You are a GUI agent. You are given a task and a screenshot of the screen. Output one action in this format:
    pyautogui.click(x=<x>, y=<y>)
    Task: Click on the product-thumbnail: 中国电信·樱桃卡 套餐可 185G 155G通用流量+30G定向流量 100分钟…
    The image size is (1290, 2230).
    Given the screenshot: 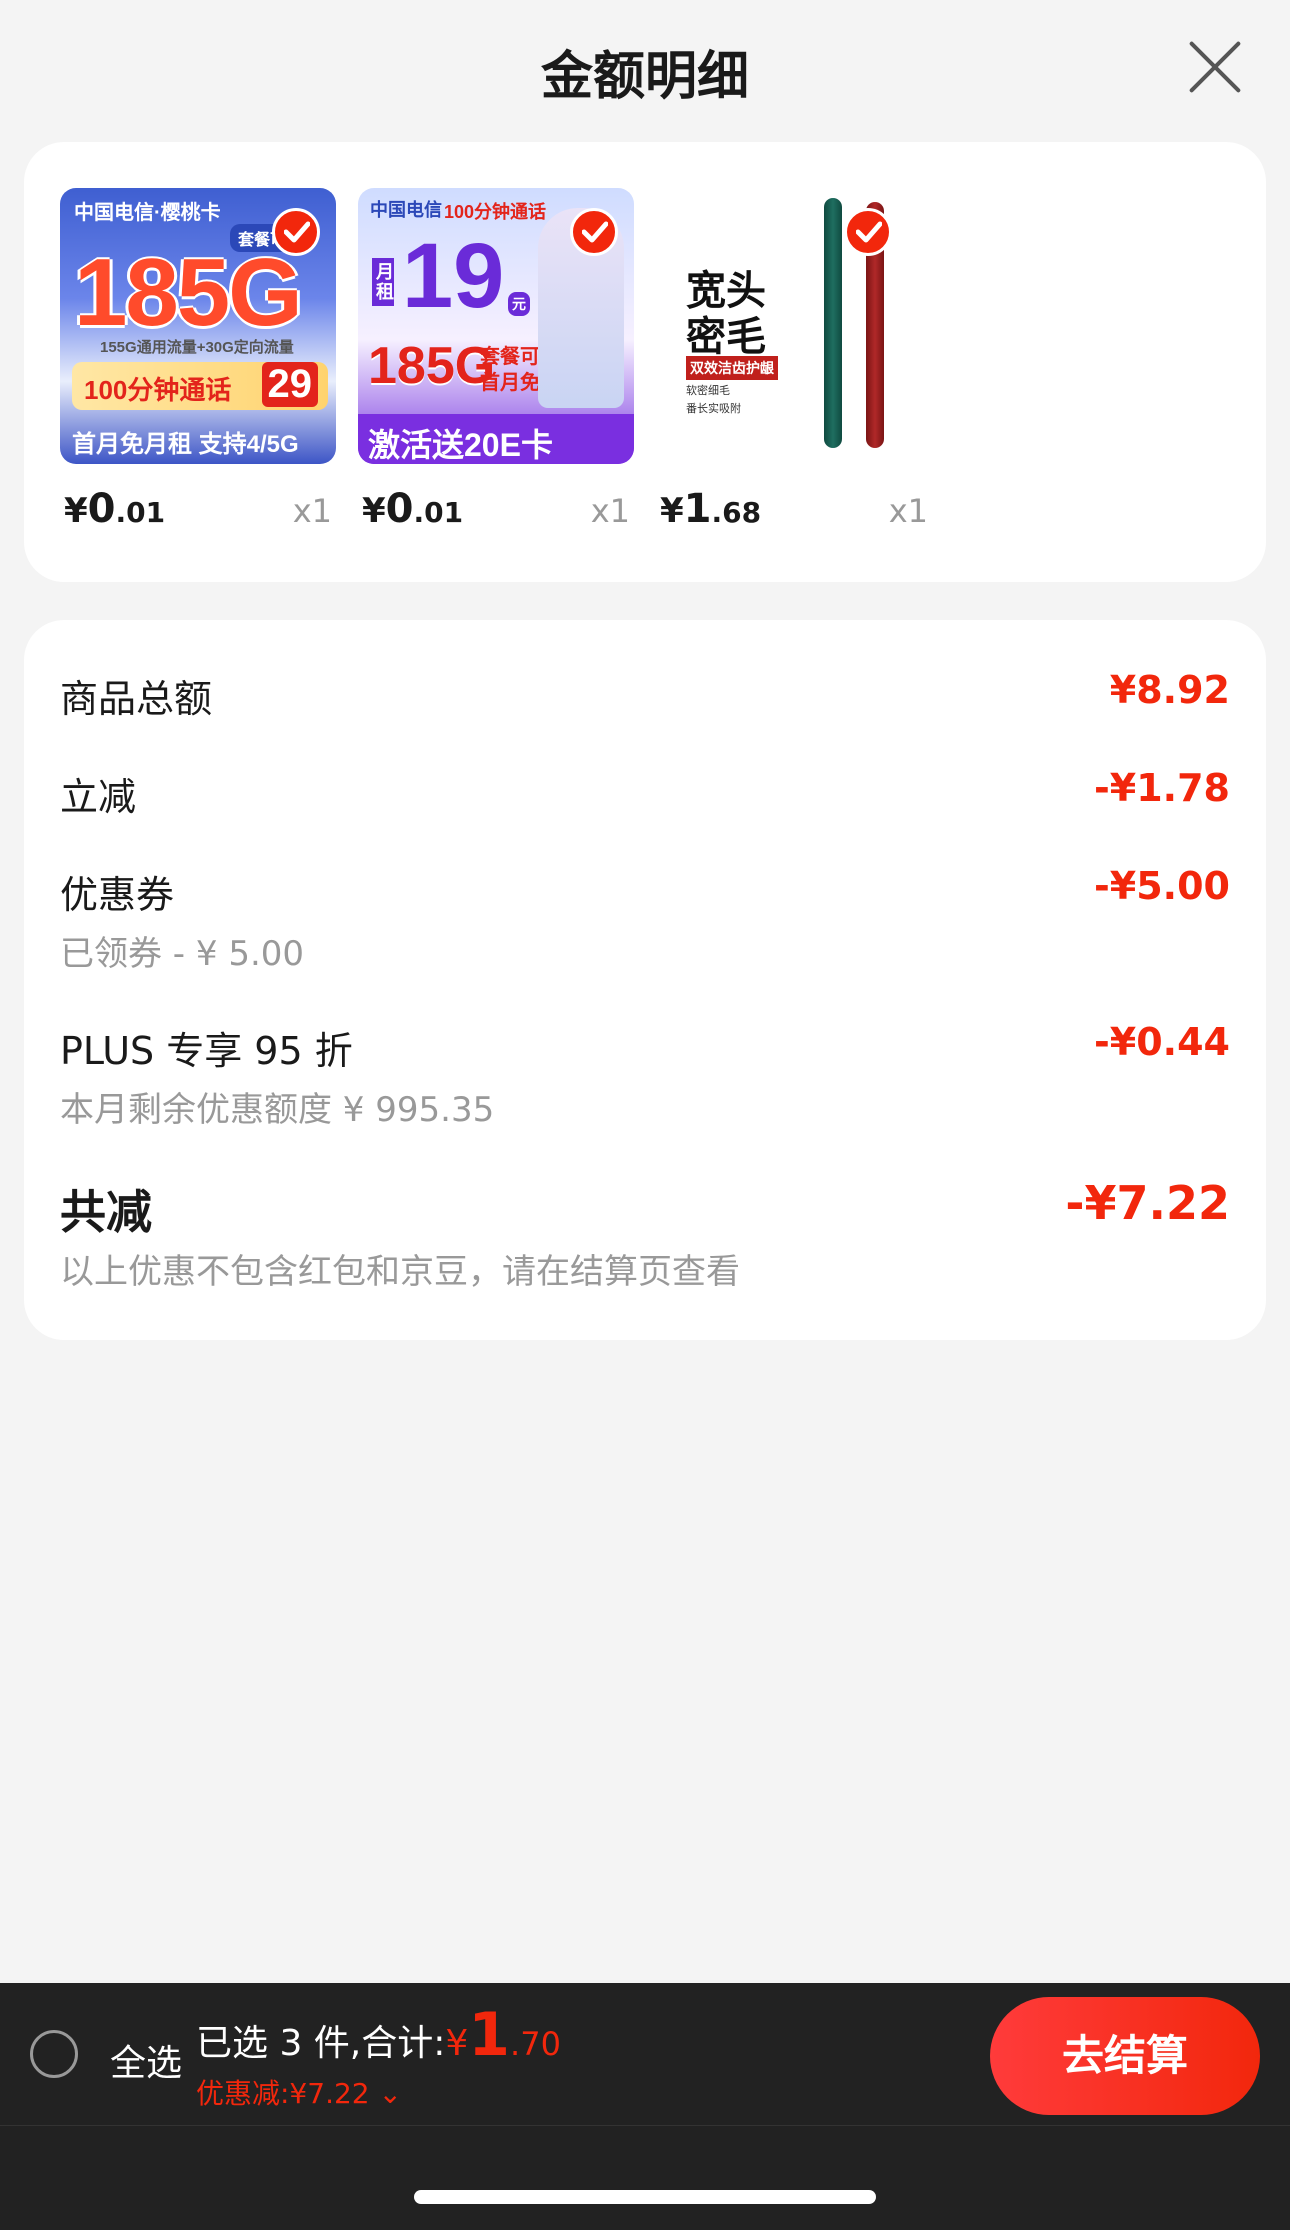 What is the action you would take?
    pyautogui.click(x=198, y=326)
    